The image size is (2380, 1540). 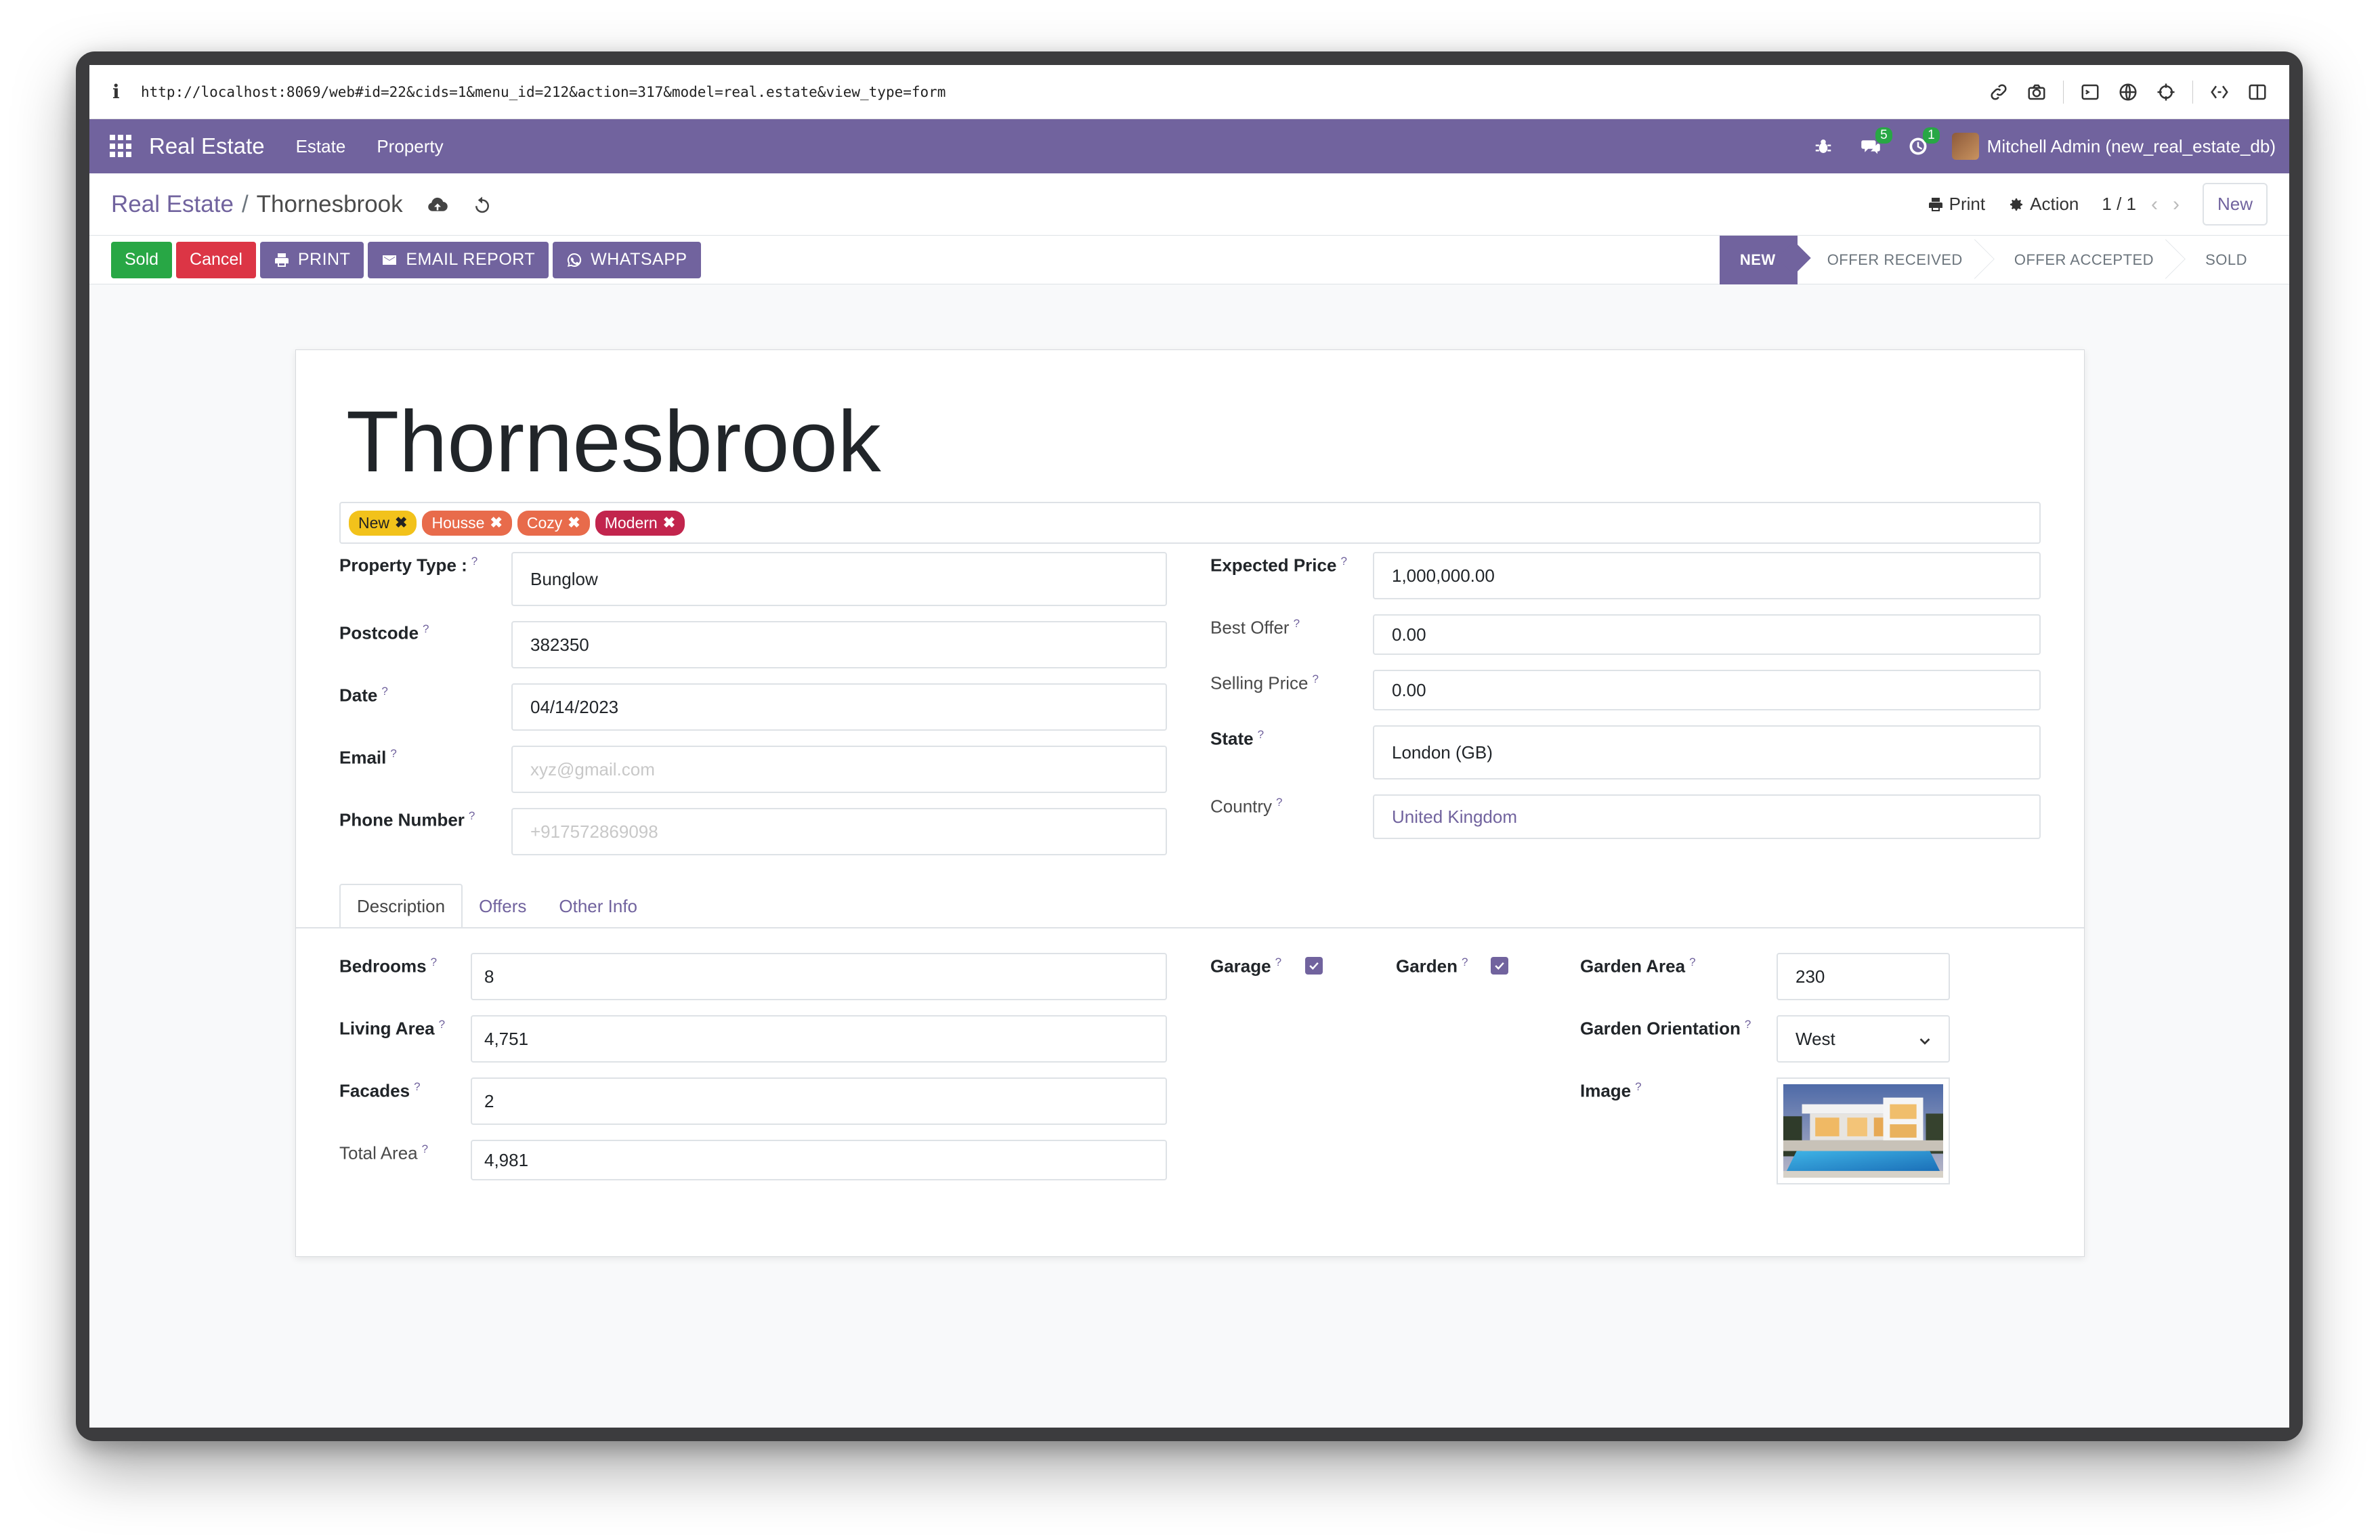 What do you see at coordinates (383, 523) in the screenshot?
I see `tag-chip: New ✖` at bounding box center [383, 523].